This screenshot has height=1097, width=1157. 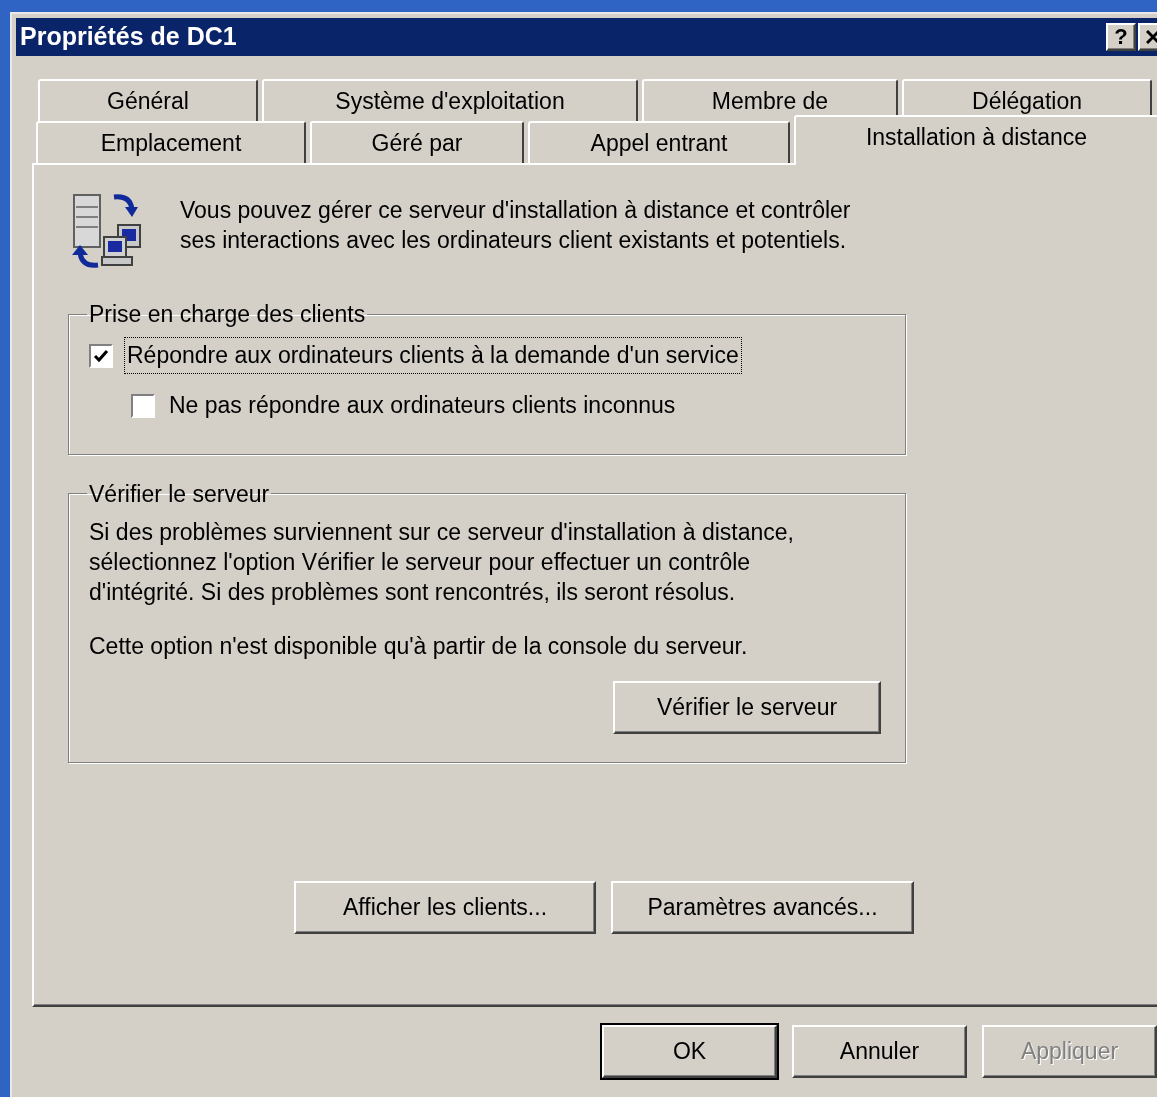 What do you see at coordinates (975, 140) in the screenshot?
I see `tab: Installation à distance` at bounding box center [975, 140].